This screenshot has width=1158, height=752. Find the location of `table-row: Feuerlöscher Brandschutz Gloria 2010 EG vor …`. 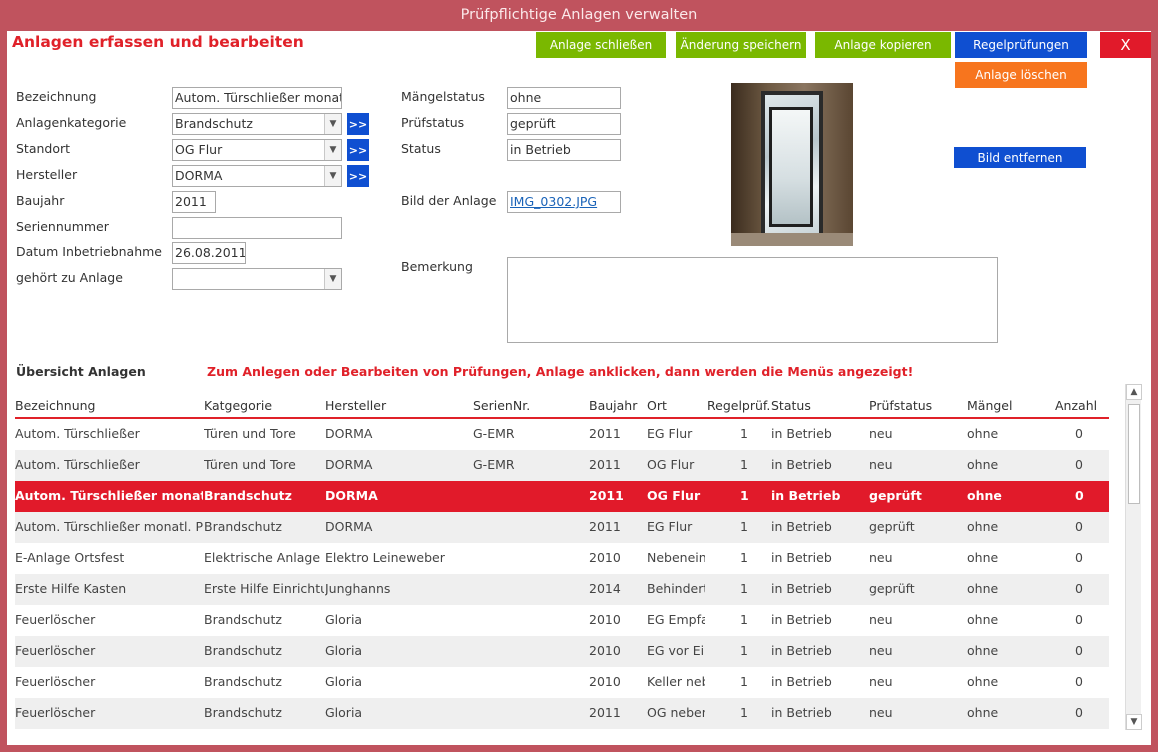

table-row: Feuerlöscher Brandschutz Gloria 2010 EG vor … is located at coordinates (562, 651).